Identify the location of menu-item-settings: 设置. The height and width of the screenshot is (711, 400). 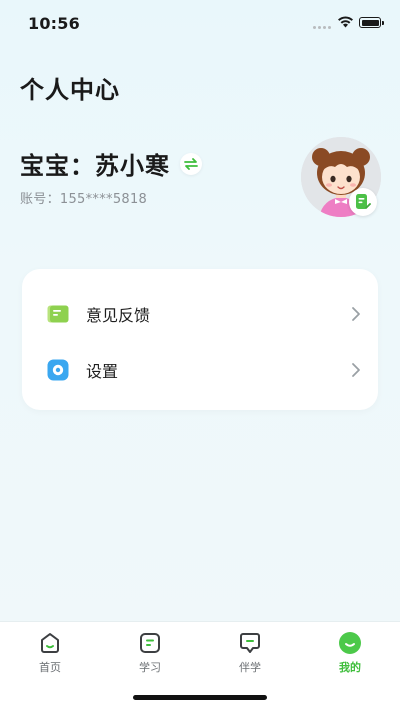
(200, 370).